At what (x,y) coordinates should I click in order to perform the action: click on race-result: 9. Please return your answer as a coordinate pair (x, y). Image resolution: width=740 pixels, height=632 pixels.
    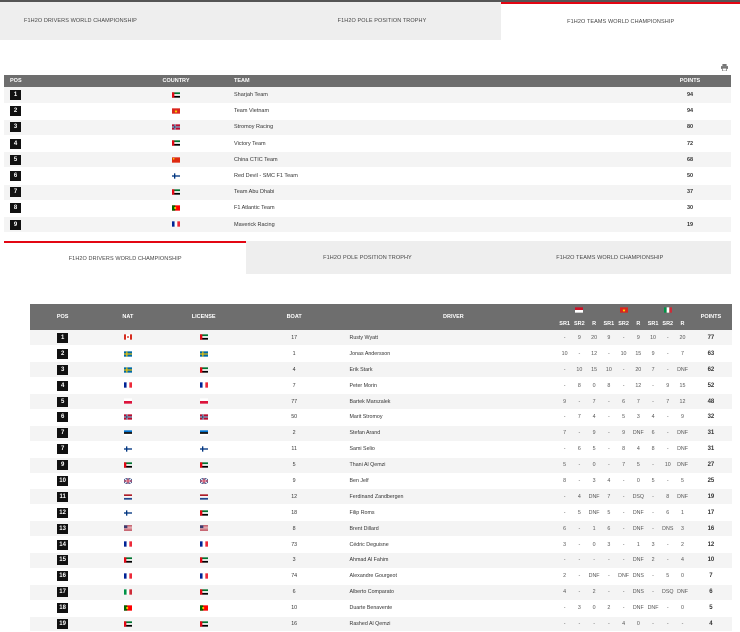
    Looking at the image, I should click on (564, 402).